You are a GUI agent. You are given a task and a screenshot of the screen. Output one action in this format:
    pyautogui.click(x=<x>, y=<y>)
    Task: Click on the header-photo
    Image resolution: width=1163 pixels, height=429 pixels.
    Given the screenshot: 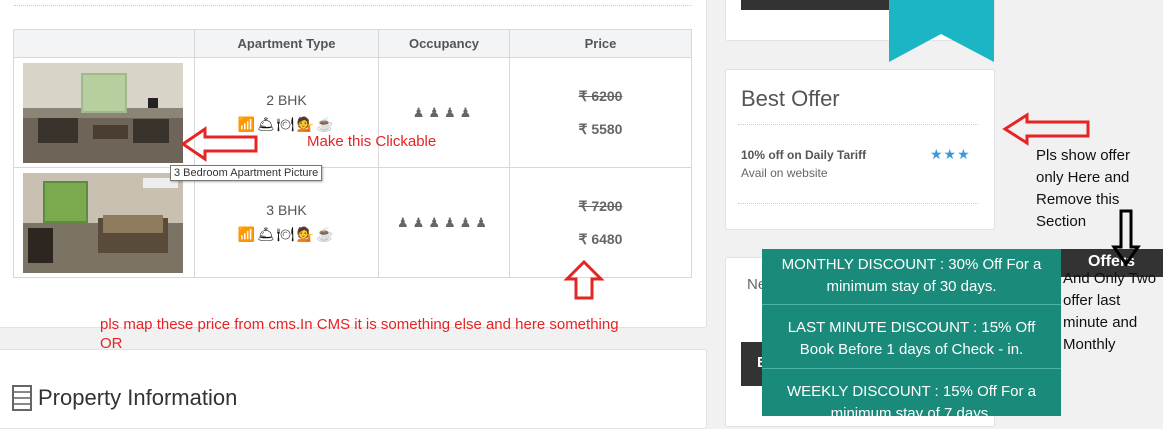 What is the action you would take?
    pyautogui.click(x=104, y=43)
    